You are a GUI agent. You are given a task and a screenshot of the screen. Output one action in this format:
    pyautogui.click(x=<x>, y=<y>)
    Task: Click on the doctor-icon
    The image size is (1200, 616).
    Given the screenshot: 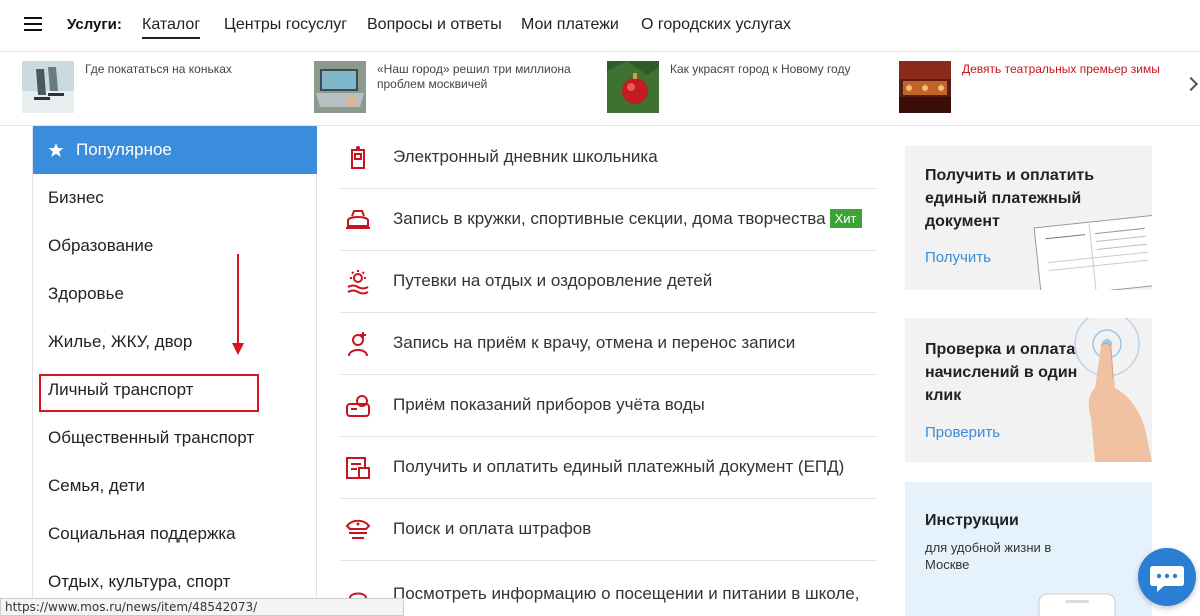 What is the action you would take?
    pyautogui.click(x=358, y=344)
    